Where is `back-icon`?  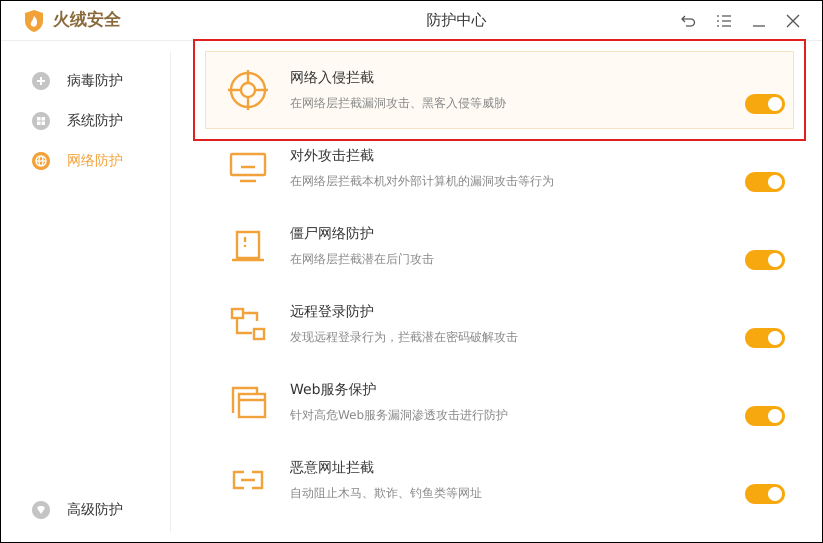
back-icon is located at coordinates (688, 21).